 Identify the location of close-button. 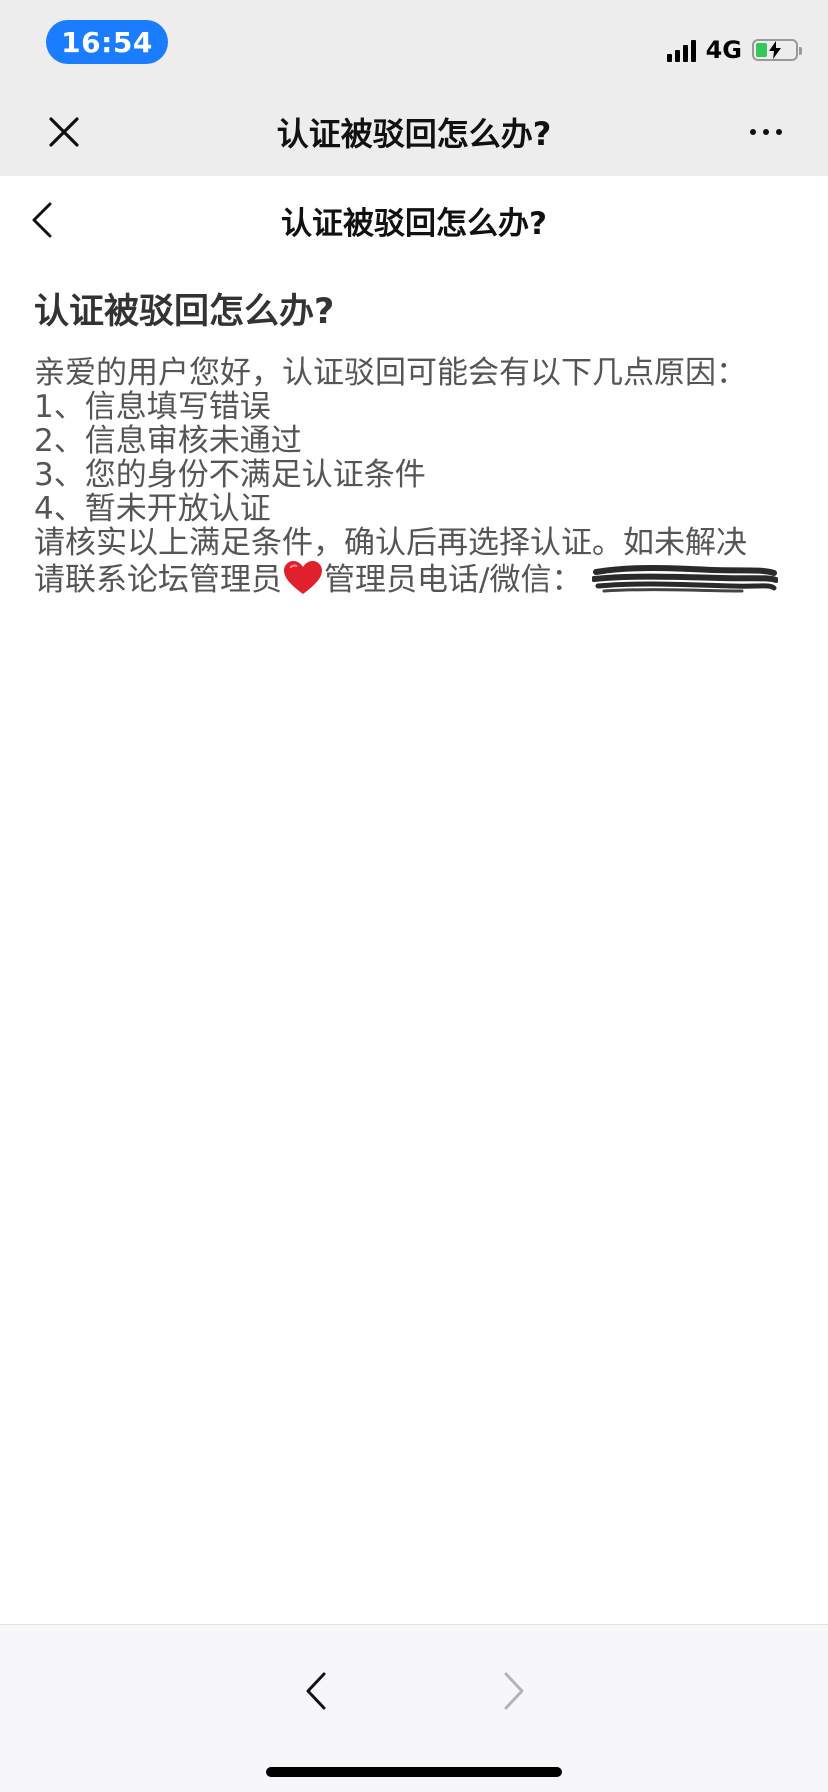
(64, 132).